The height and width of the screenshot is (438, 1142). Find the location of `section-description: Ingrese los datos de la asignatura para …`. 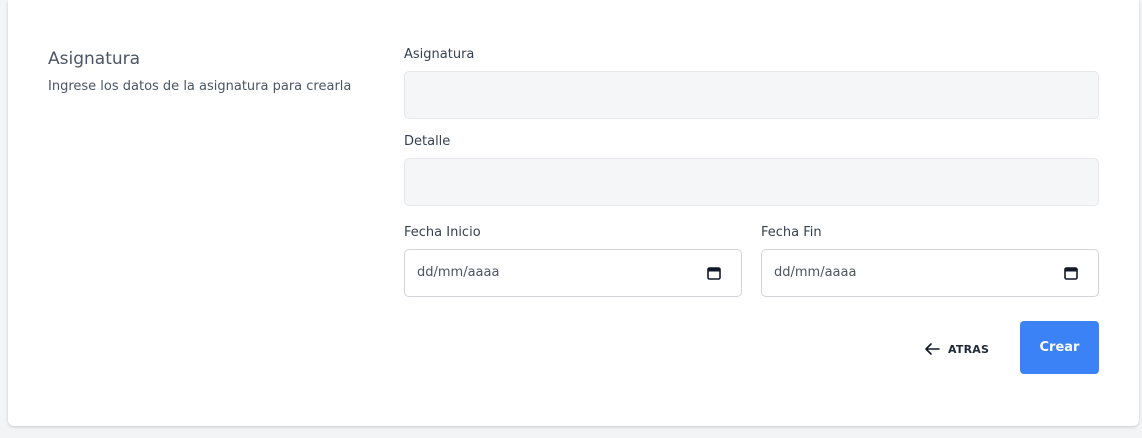

section-description: Ingrese los datos de la asignatura para … is located at coordinates (200, 86).